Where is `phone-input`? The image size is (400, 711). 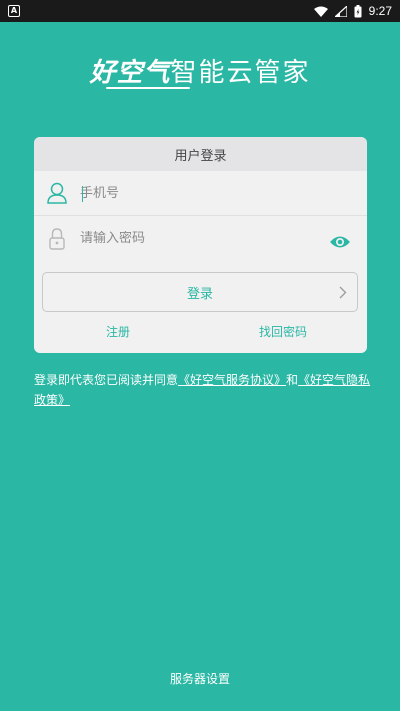 phone-input is located at coordinates (223, 193).